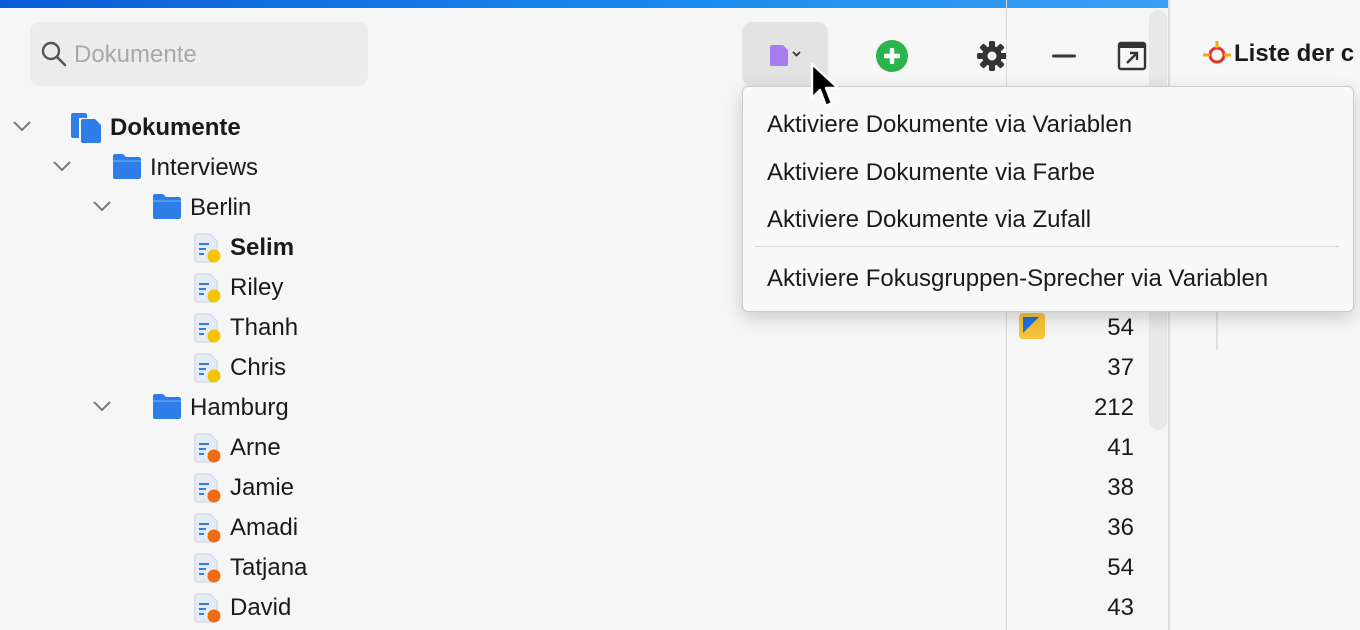  What do you see at coordinates (1120, 447) in the screenshot?
I see `count-arne: 41` at bounding box center [1120, 447].